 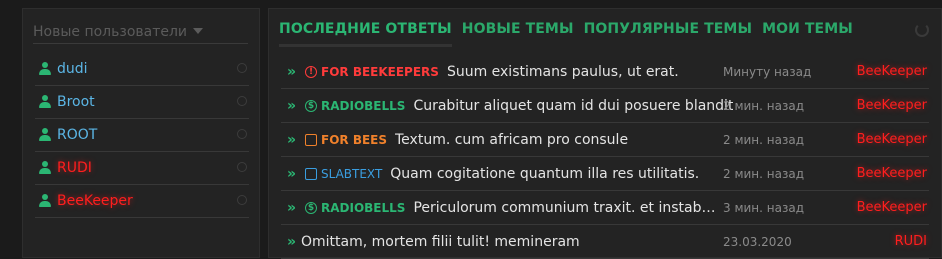 I want to click on forum-tag: FOR BEES, so click(x=346, y=140).